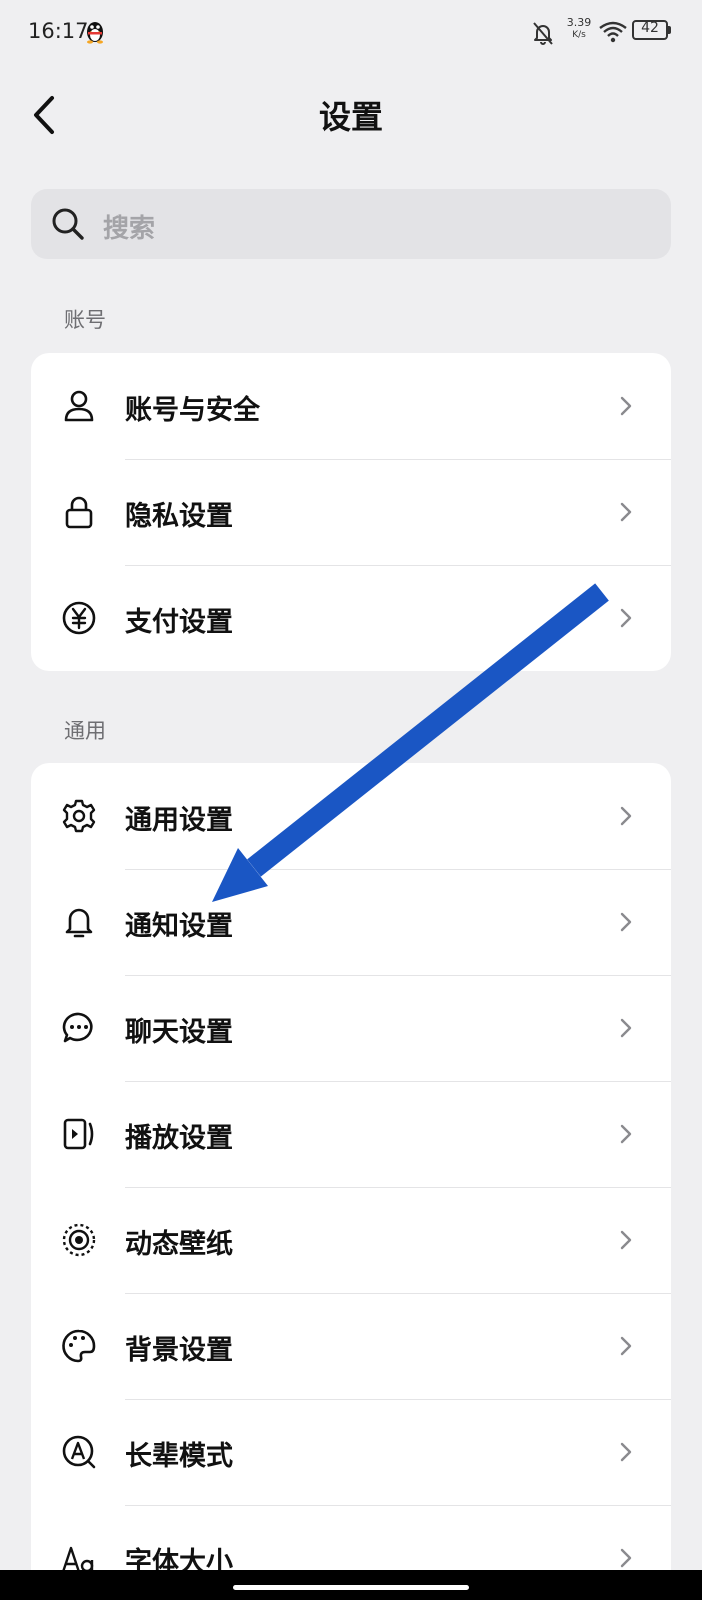 This screenshot has height=1600, width=702. I want to click on palette-icon, so click(79, 1346).